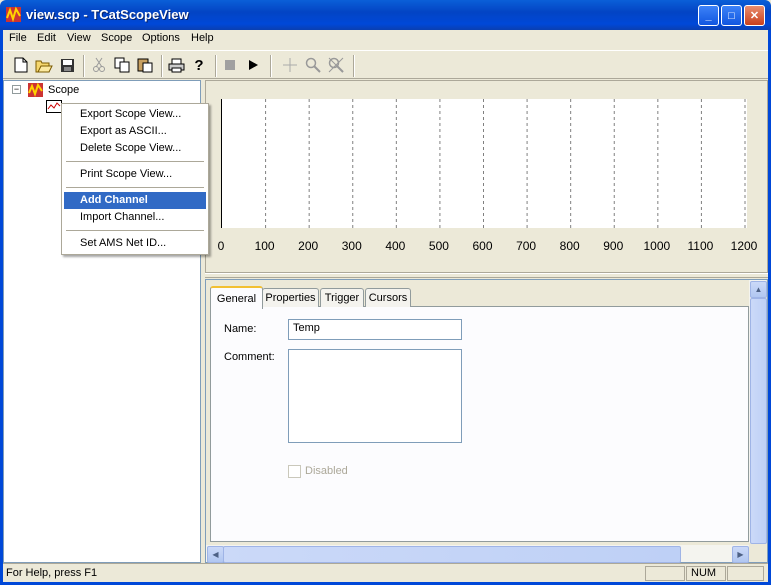 The image size is (771, 585). What do you see at coordinates (264, 246) in the screenshot?
I see `x-tick-label: 100` at bounding box center [264, 246].